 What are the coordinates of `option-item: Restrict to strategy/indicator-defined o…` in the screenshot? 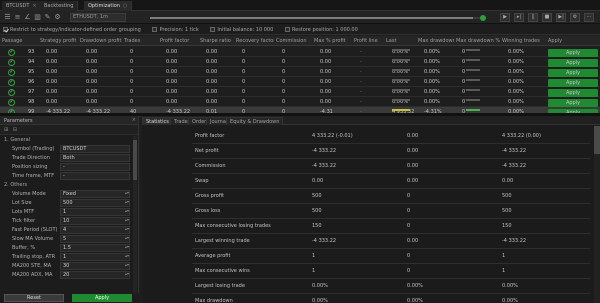 It's located at (72, 30).